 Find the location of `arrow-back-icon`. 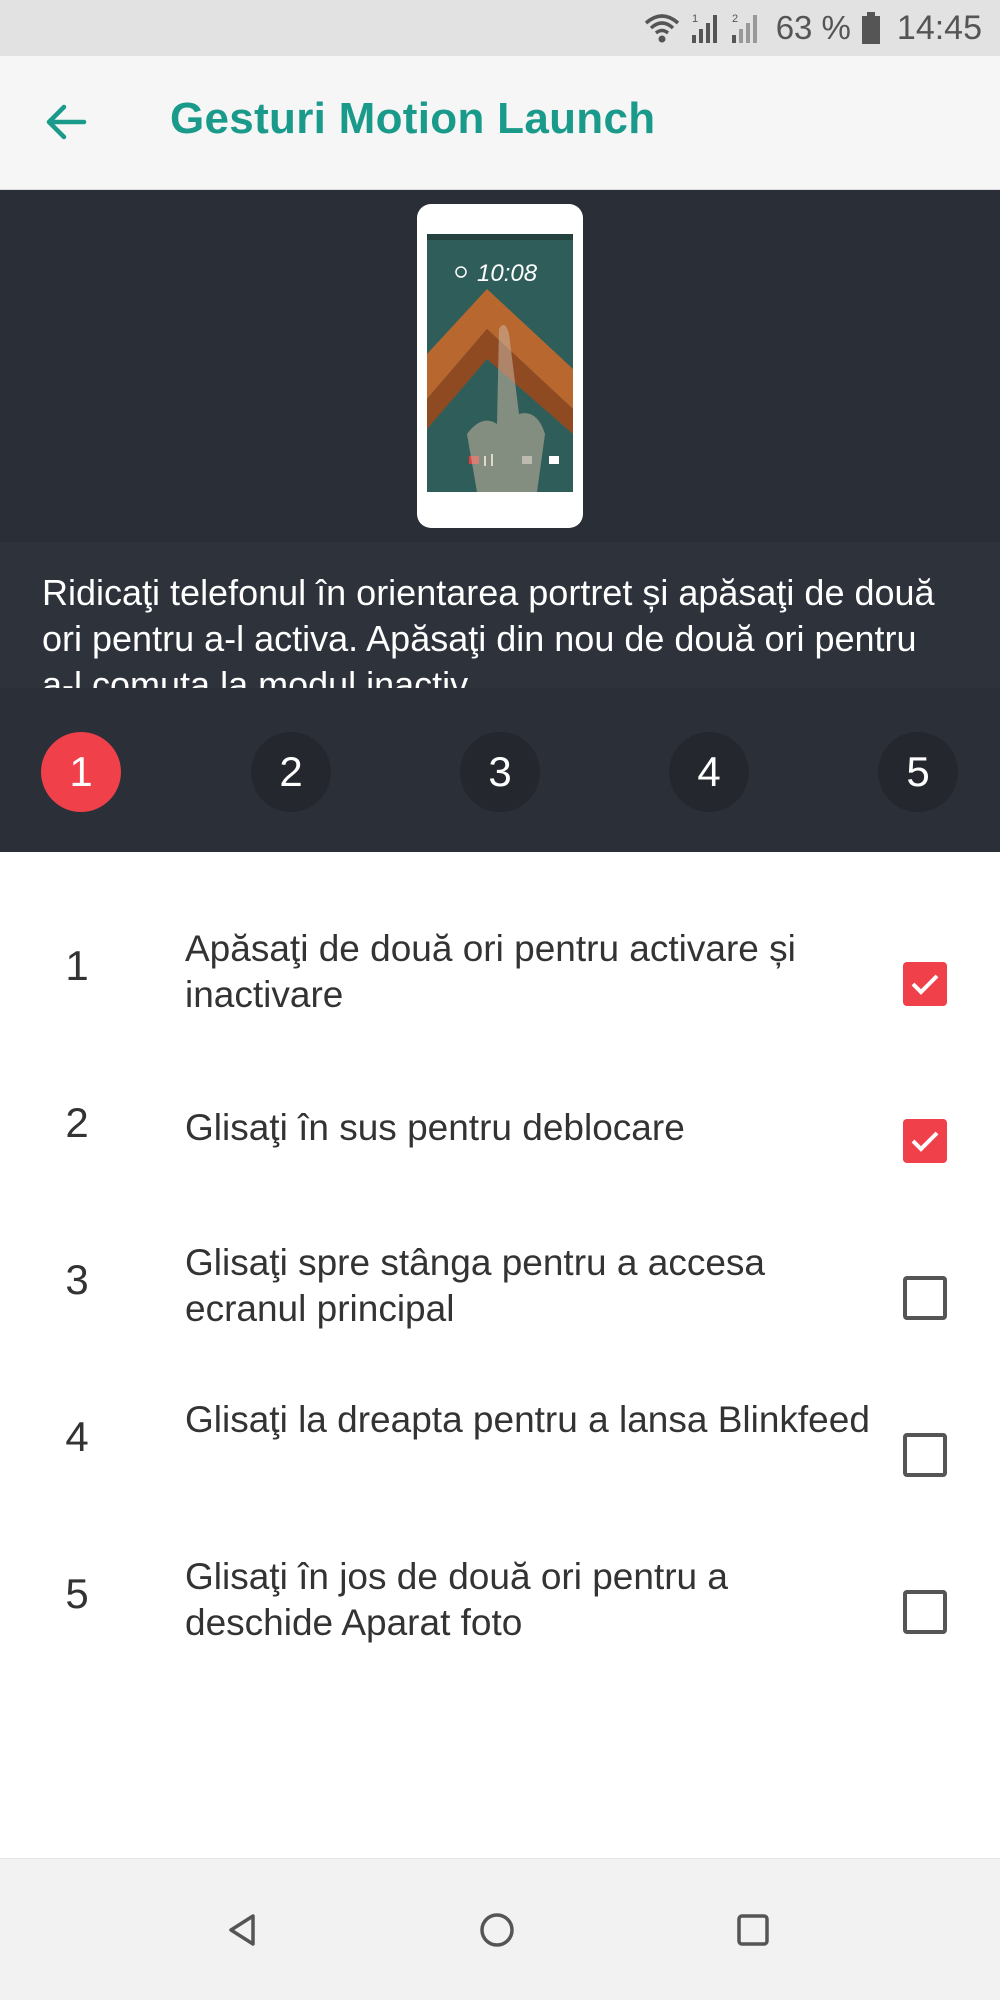

arrow-back-icon is located at coordinates (66, 124).